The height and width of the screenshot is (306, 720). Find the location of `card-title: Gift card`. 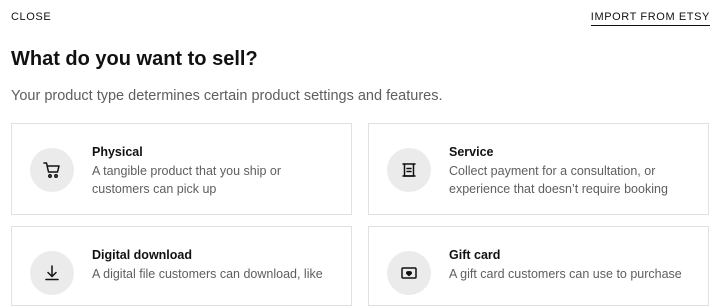

card-title: Gift card is located at coordinates (475, 255).